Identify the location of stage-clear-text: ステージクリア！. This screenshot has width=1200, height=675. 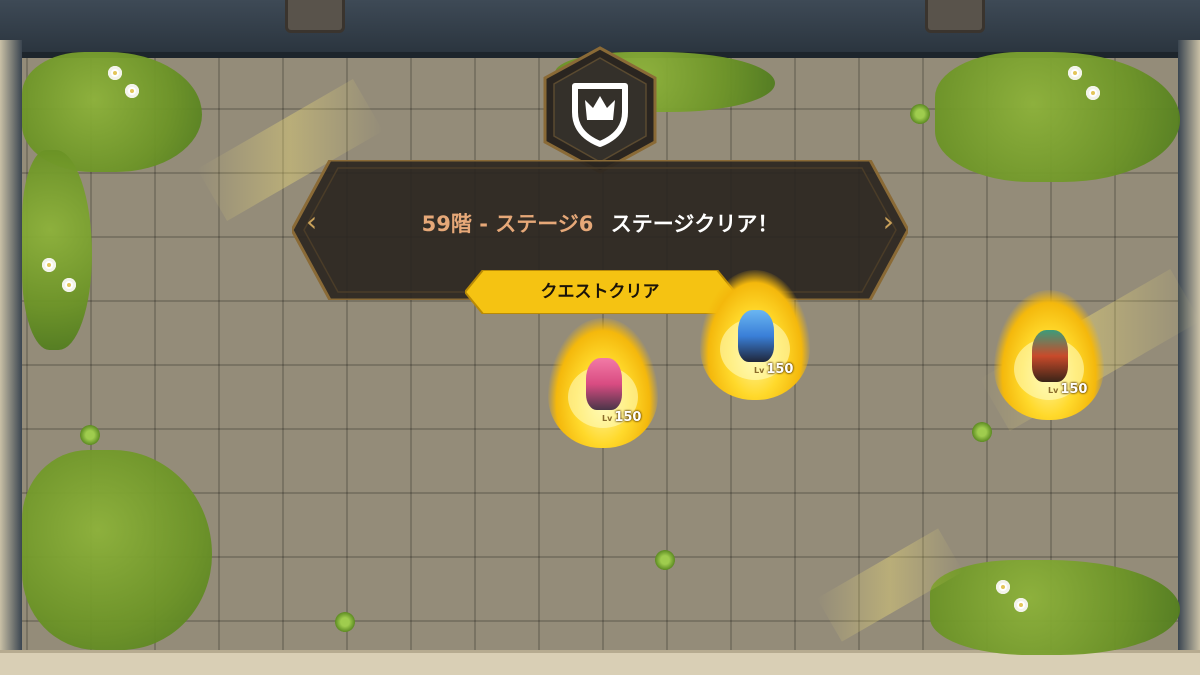
(694, 224).